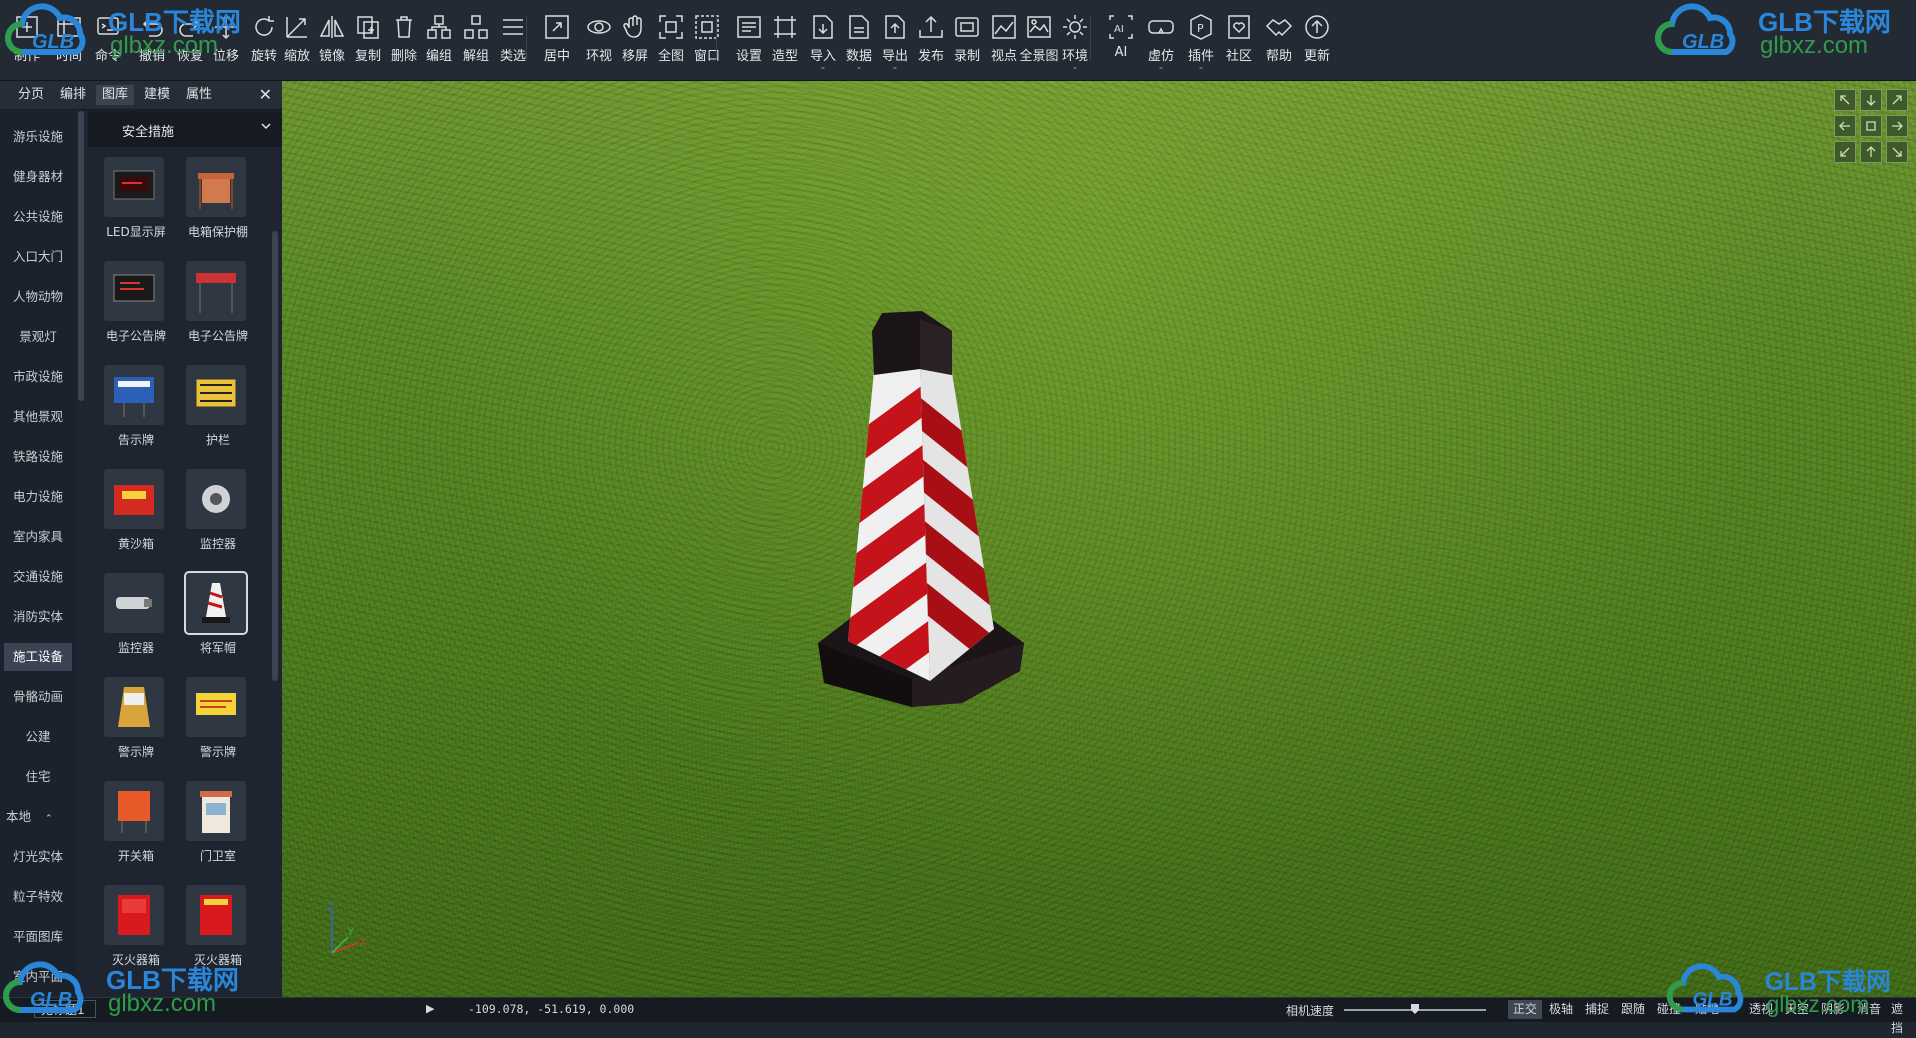 Image resolution: width=1916 pixels, height=1038 pixels. What do you see at coordinates (136, 519) in the screenshot?
I see `library-item: 黄沙箱` at bounding box center [136, 519].